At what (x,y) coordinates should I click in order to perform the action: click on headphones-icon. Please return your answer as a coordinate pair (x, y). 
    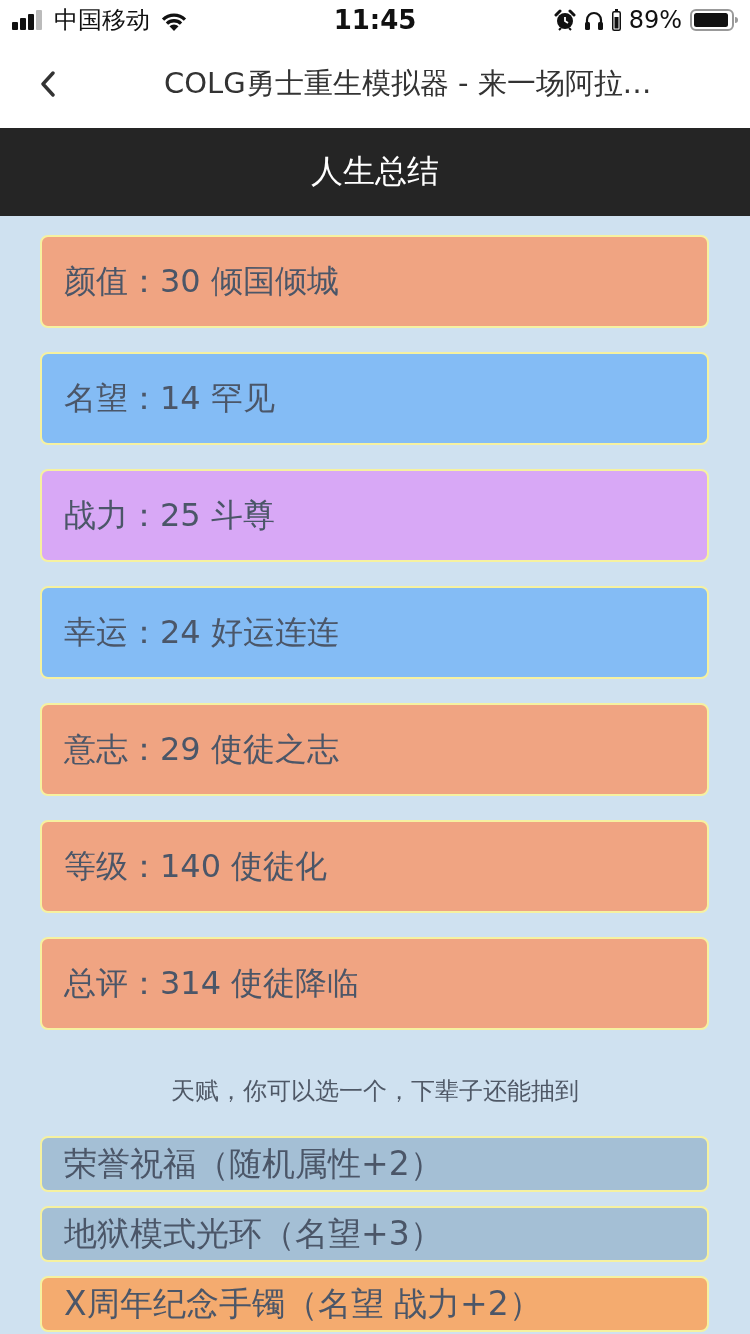
    Looking at the image, I should click on (593, 20).